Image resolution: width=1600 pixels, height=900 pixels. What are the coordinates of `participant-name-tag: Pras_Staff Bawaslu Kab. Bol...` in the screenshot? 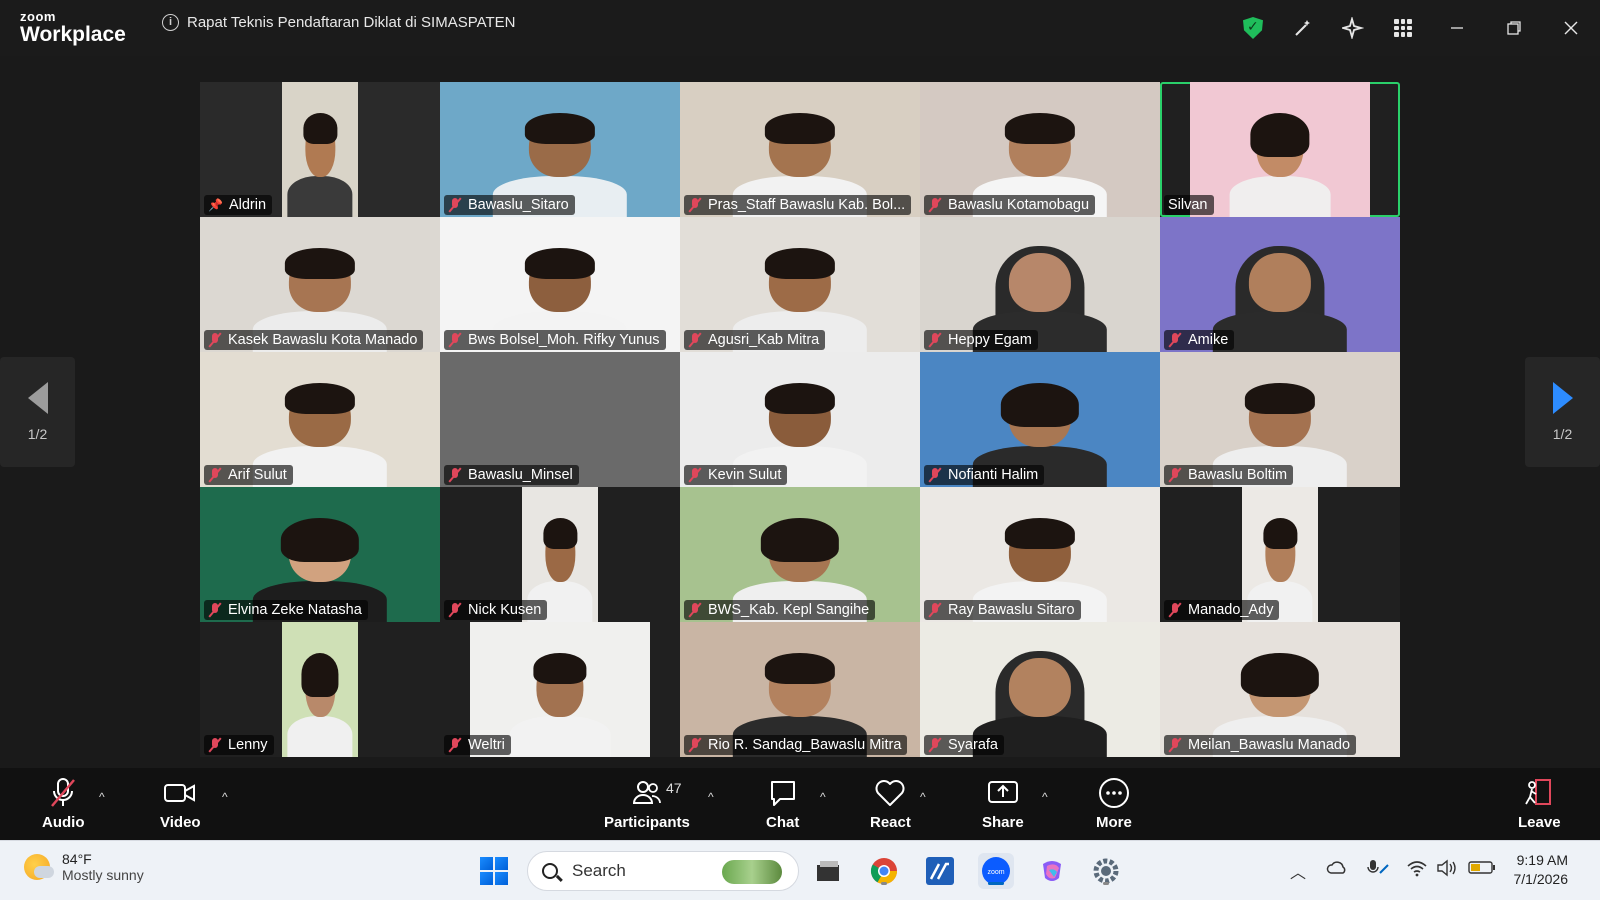 It's located at (798, 205).